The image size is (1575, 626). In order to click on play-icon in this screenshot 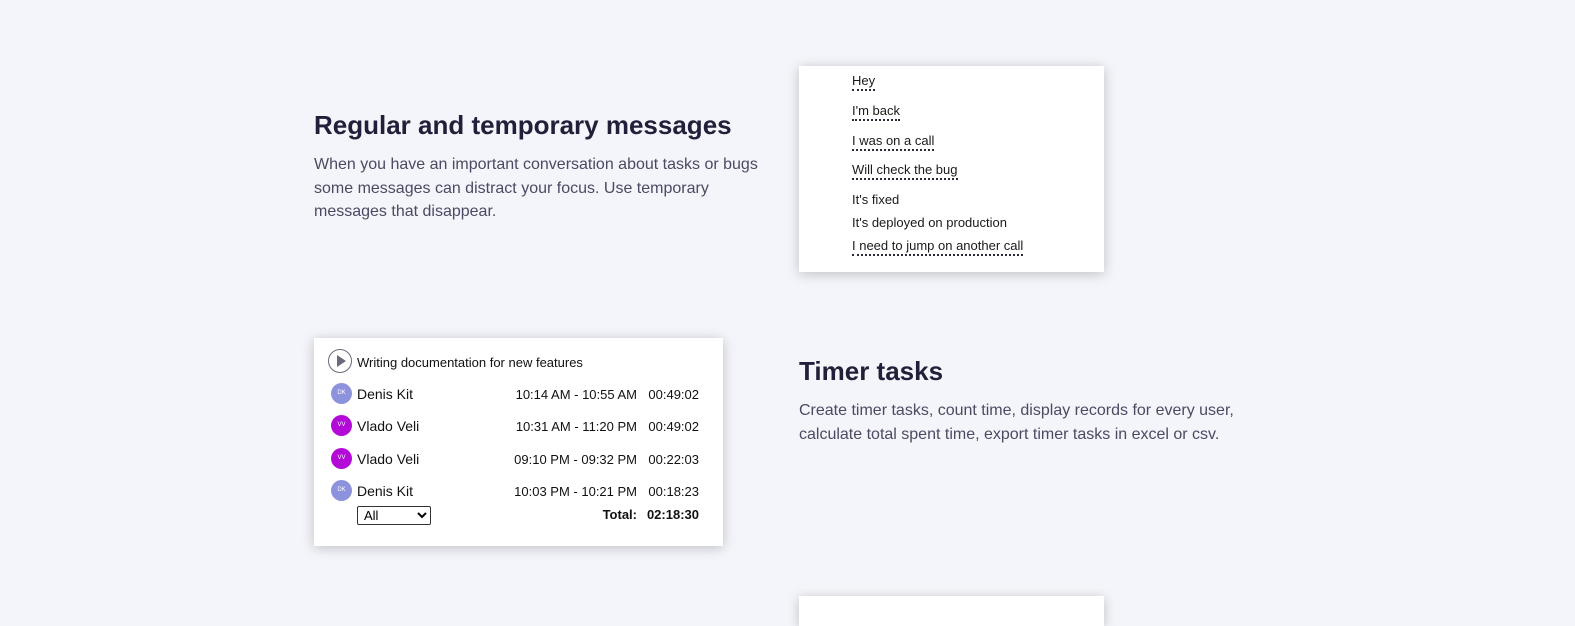, I will do `click(341, 361)`.